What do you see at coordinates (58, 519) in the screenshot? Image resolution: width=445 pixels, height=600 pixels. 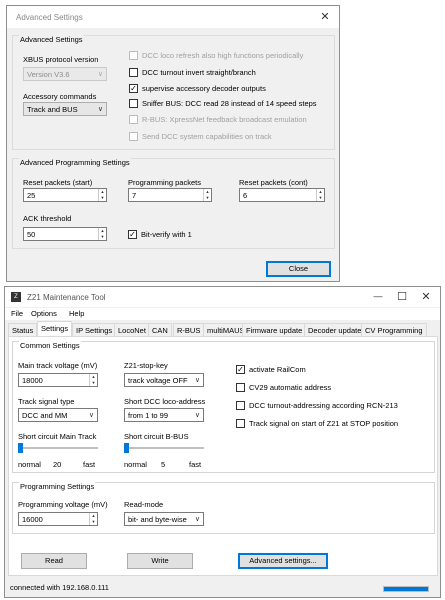 I see `programming-voltage-input: 16000 ▲ ▼` at bounding box center [58, 519].